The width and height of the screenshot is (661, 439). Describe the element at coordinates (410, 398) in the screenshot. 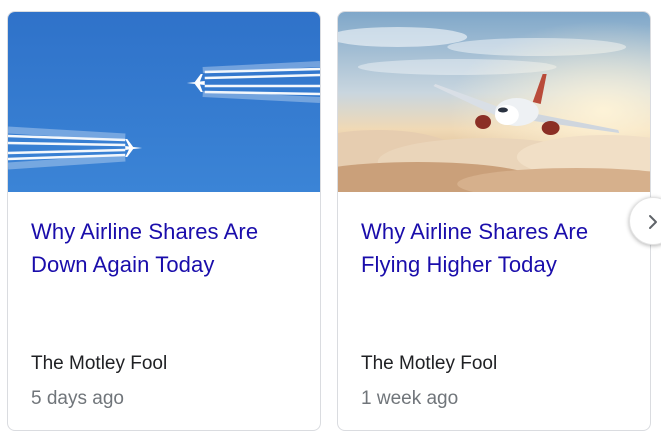

I see `article-age: 1 week ago` at that location.